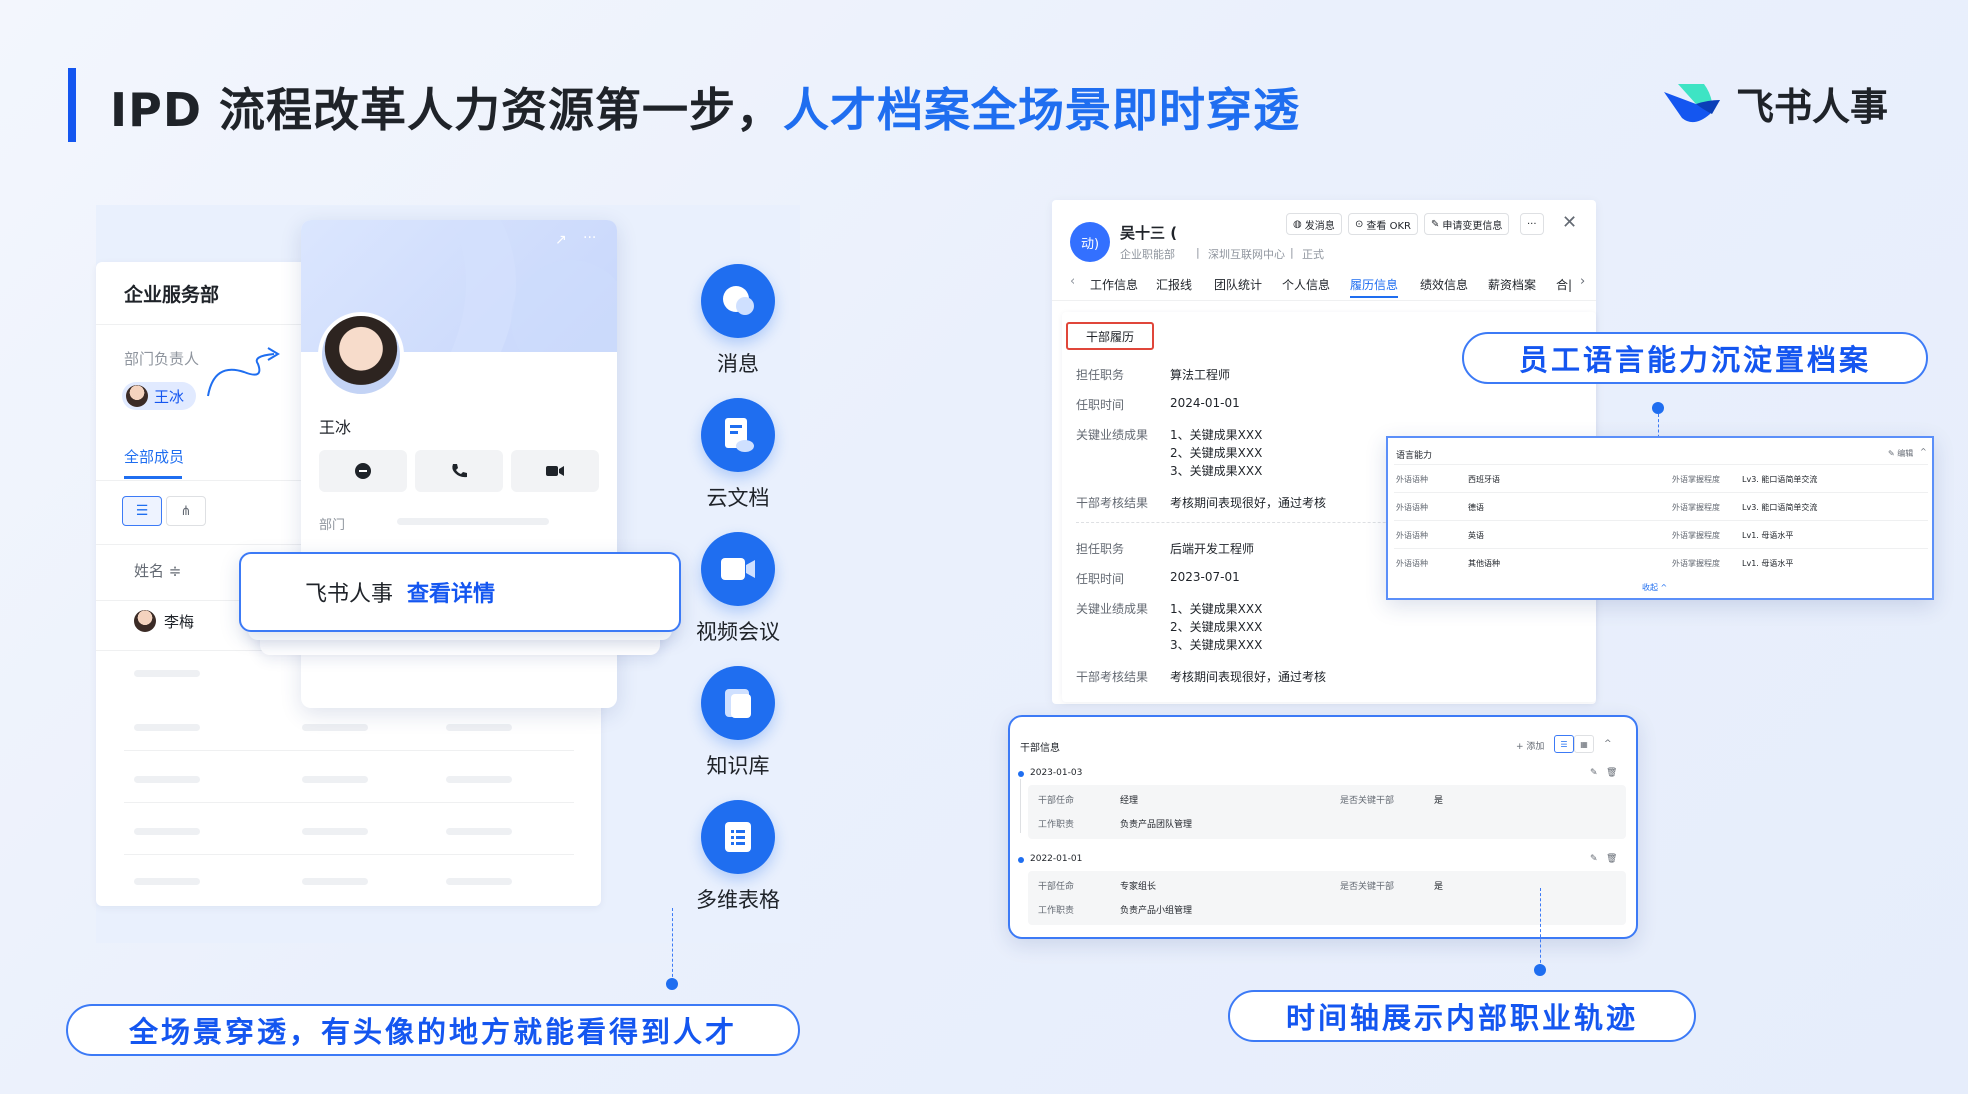 This screenshot has width=1968, height=1094. What do you see at coordinates (1812, 107) in the screenshot?
I see `brand-name: 飞书人事` at bounding box center [1812, 107].